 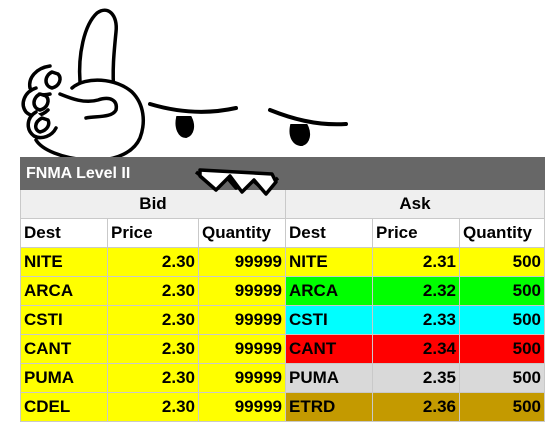 What do you see at coordinates (329, 262) in the screenshot?
I see `ask-dest-cell: NITE` at bounding box center [329, 262].